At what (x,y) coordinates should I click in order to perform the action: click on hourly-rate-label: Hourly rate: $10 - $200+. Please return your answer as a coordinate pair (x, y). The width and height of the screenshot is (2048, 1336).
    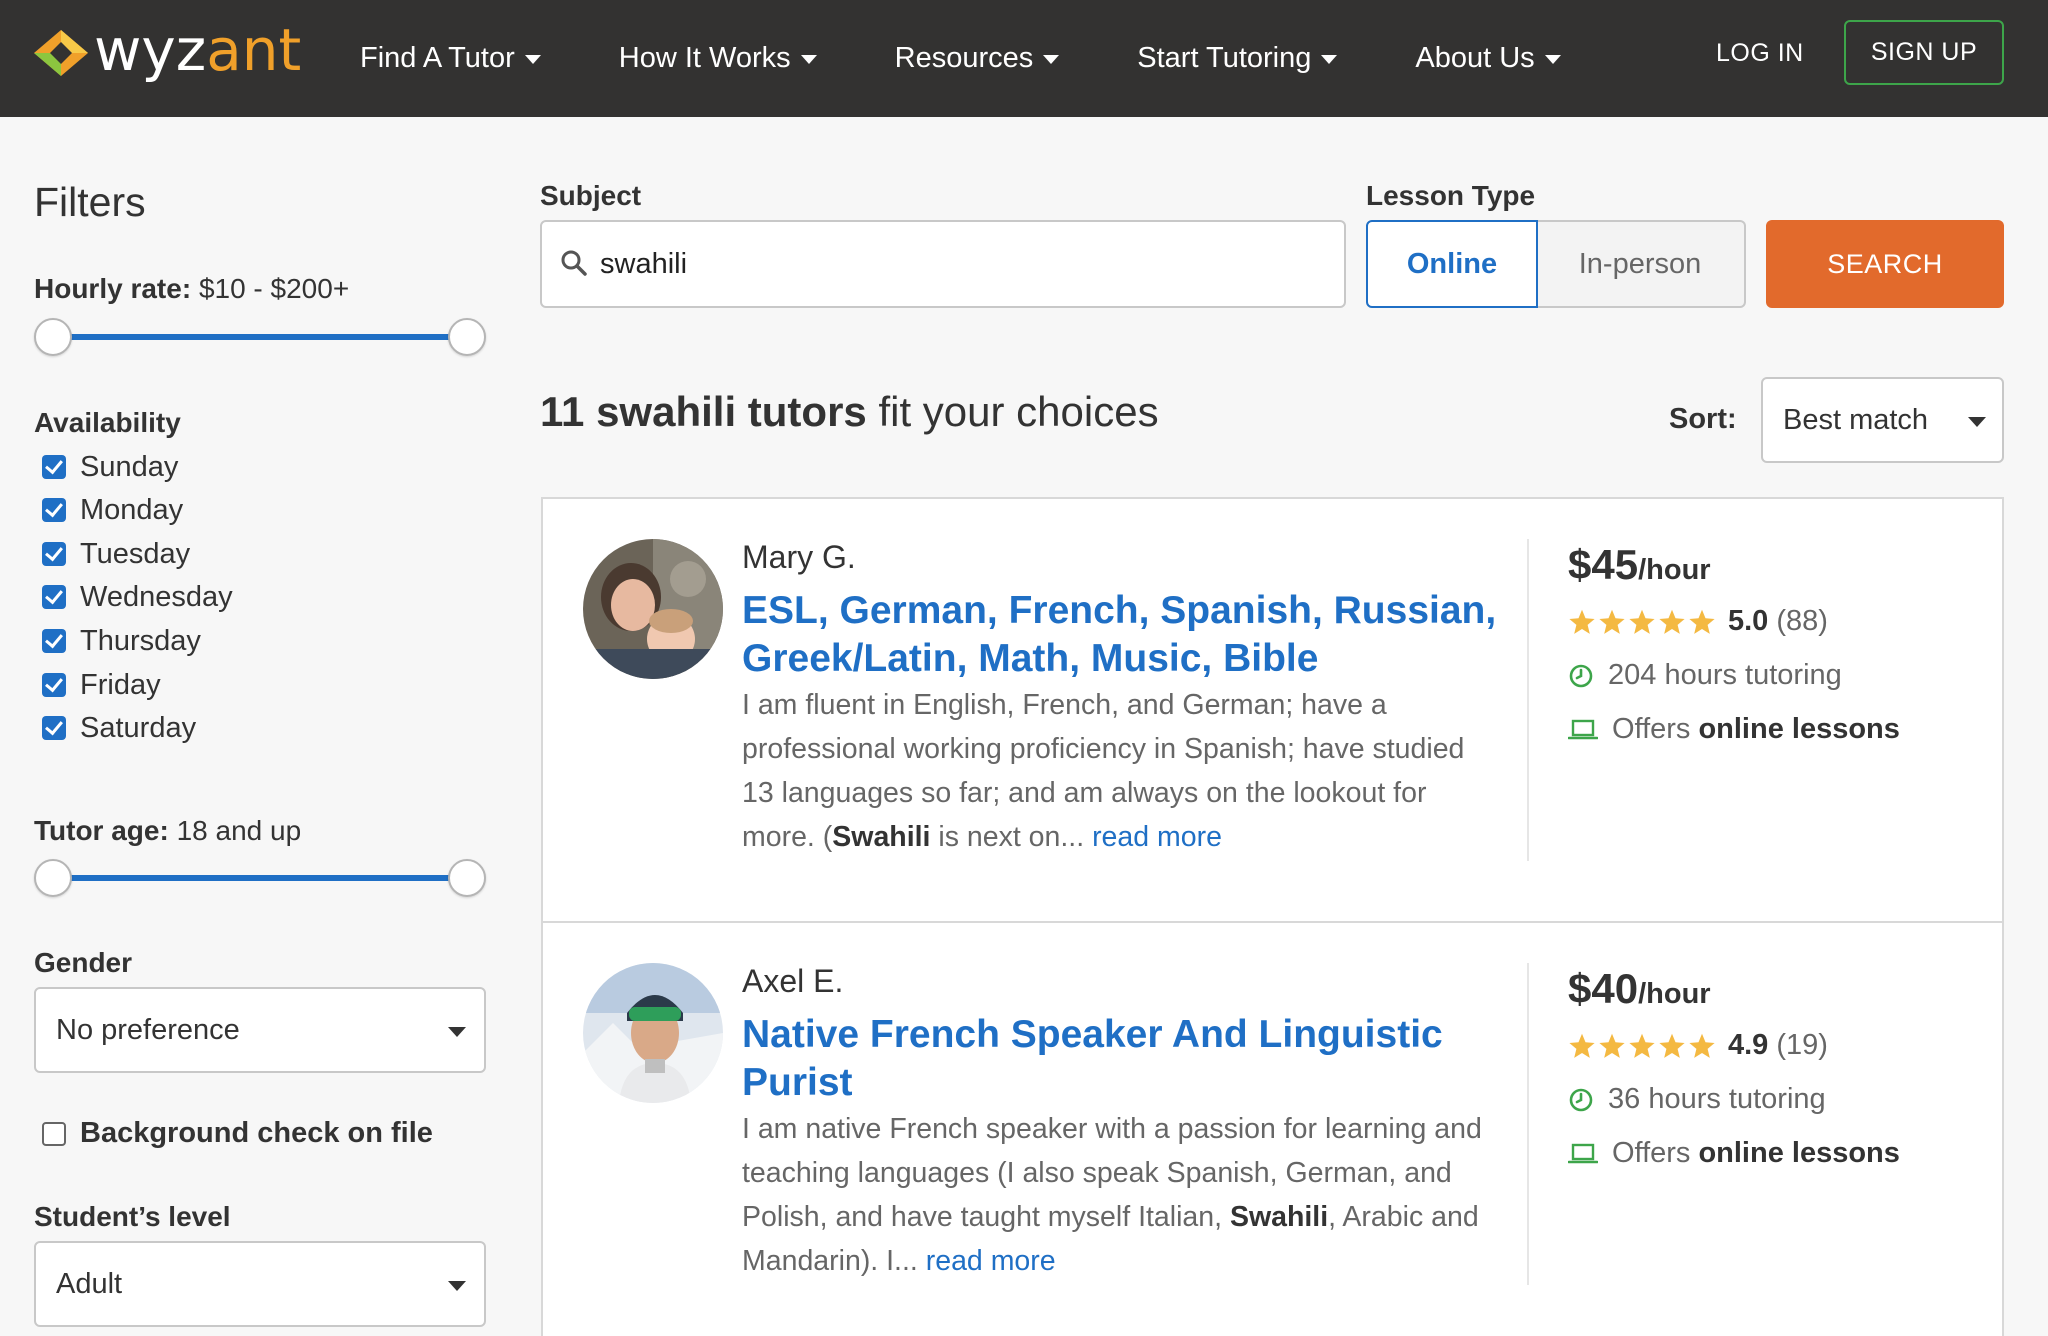
    Looking at the image, I should click on (192, 288).